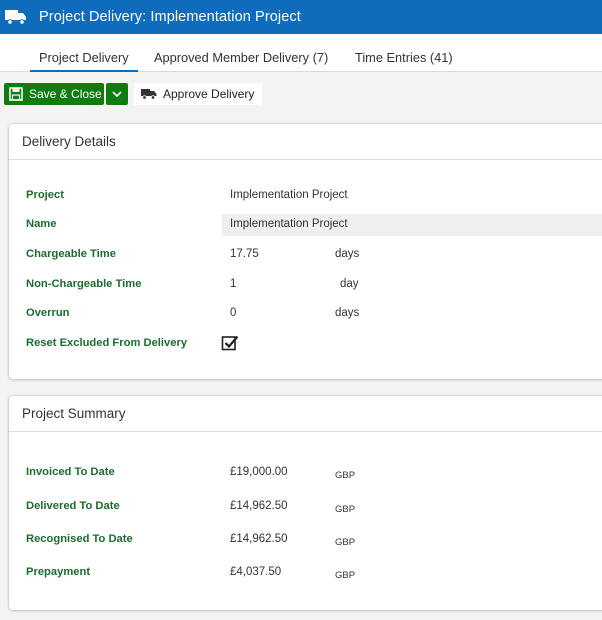 This screenshot has height=620, width=602. What do you see at coordinates (347, 313) in the screenshot?
I see `overrun-unit: days` at bounding box center [347, 313].